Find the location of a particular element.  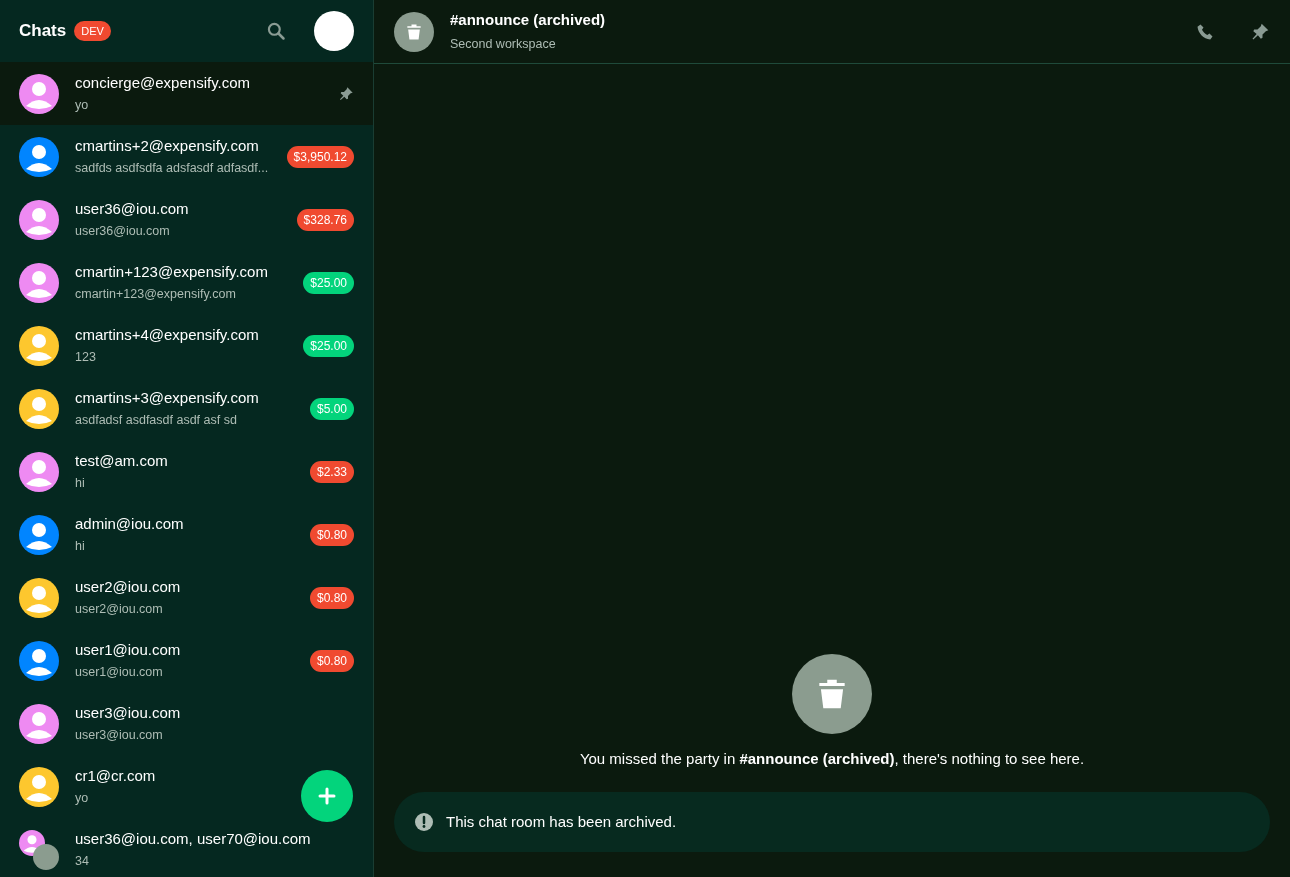

chat-preview: user2@iou.com is located at coordinates (119, 610).